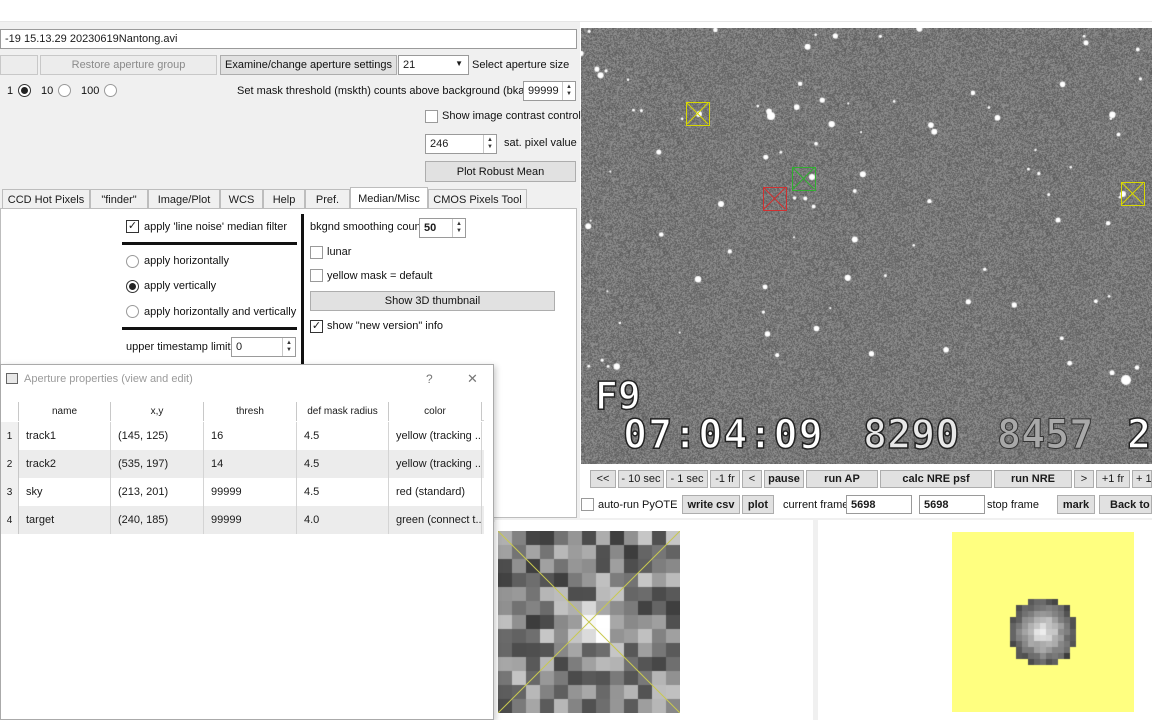  I want to click on header-xy: x,y, so click(157, 411).